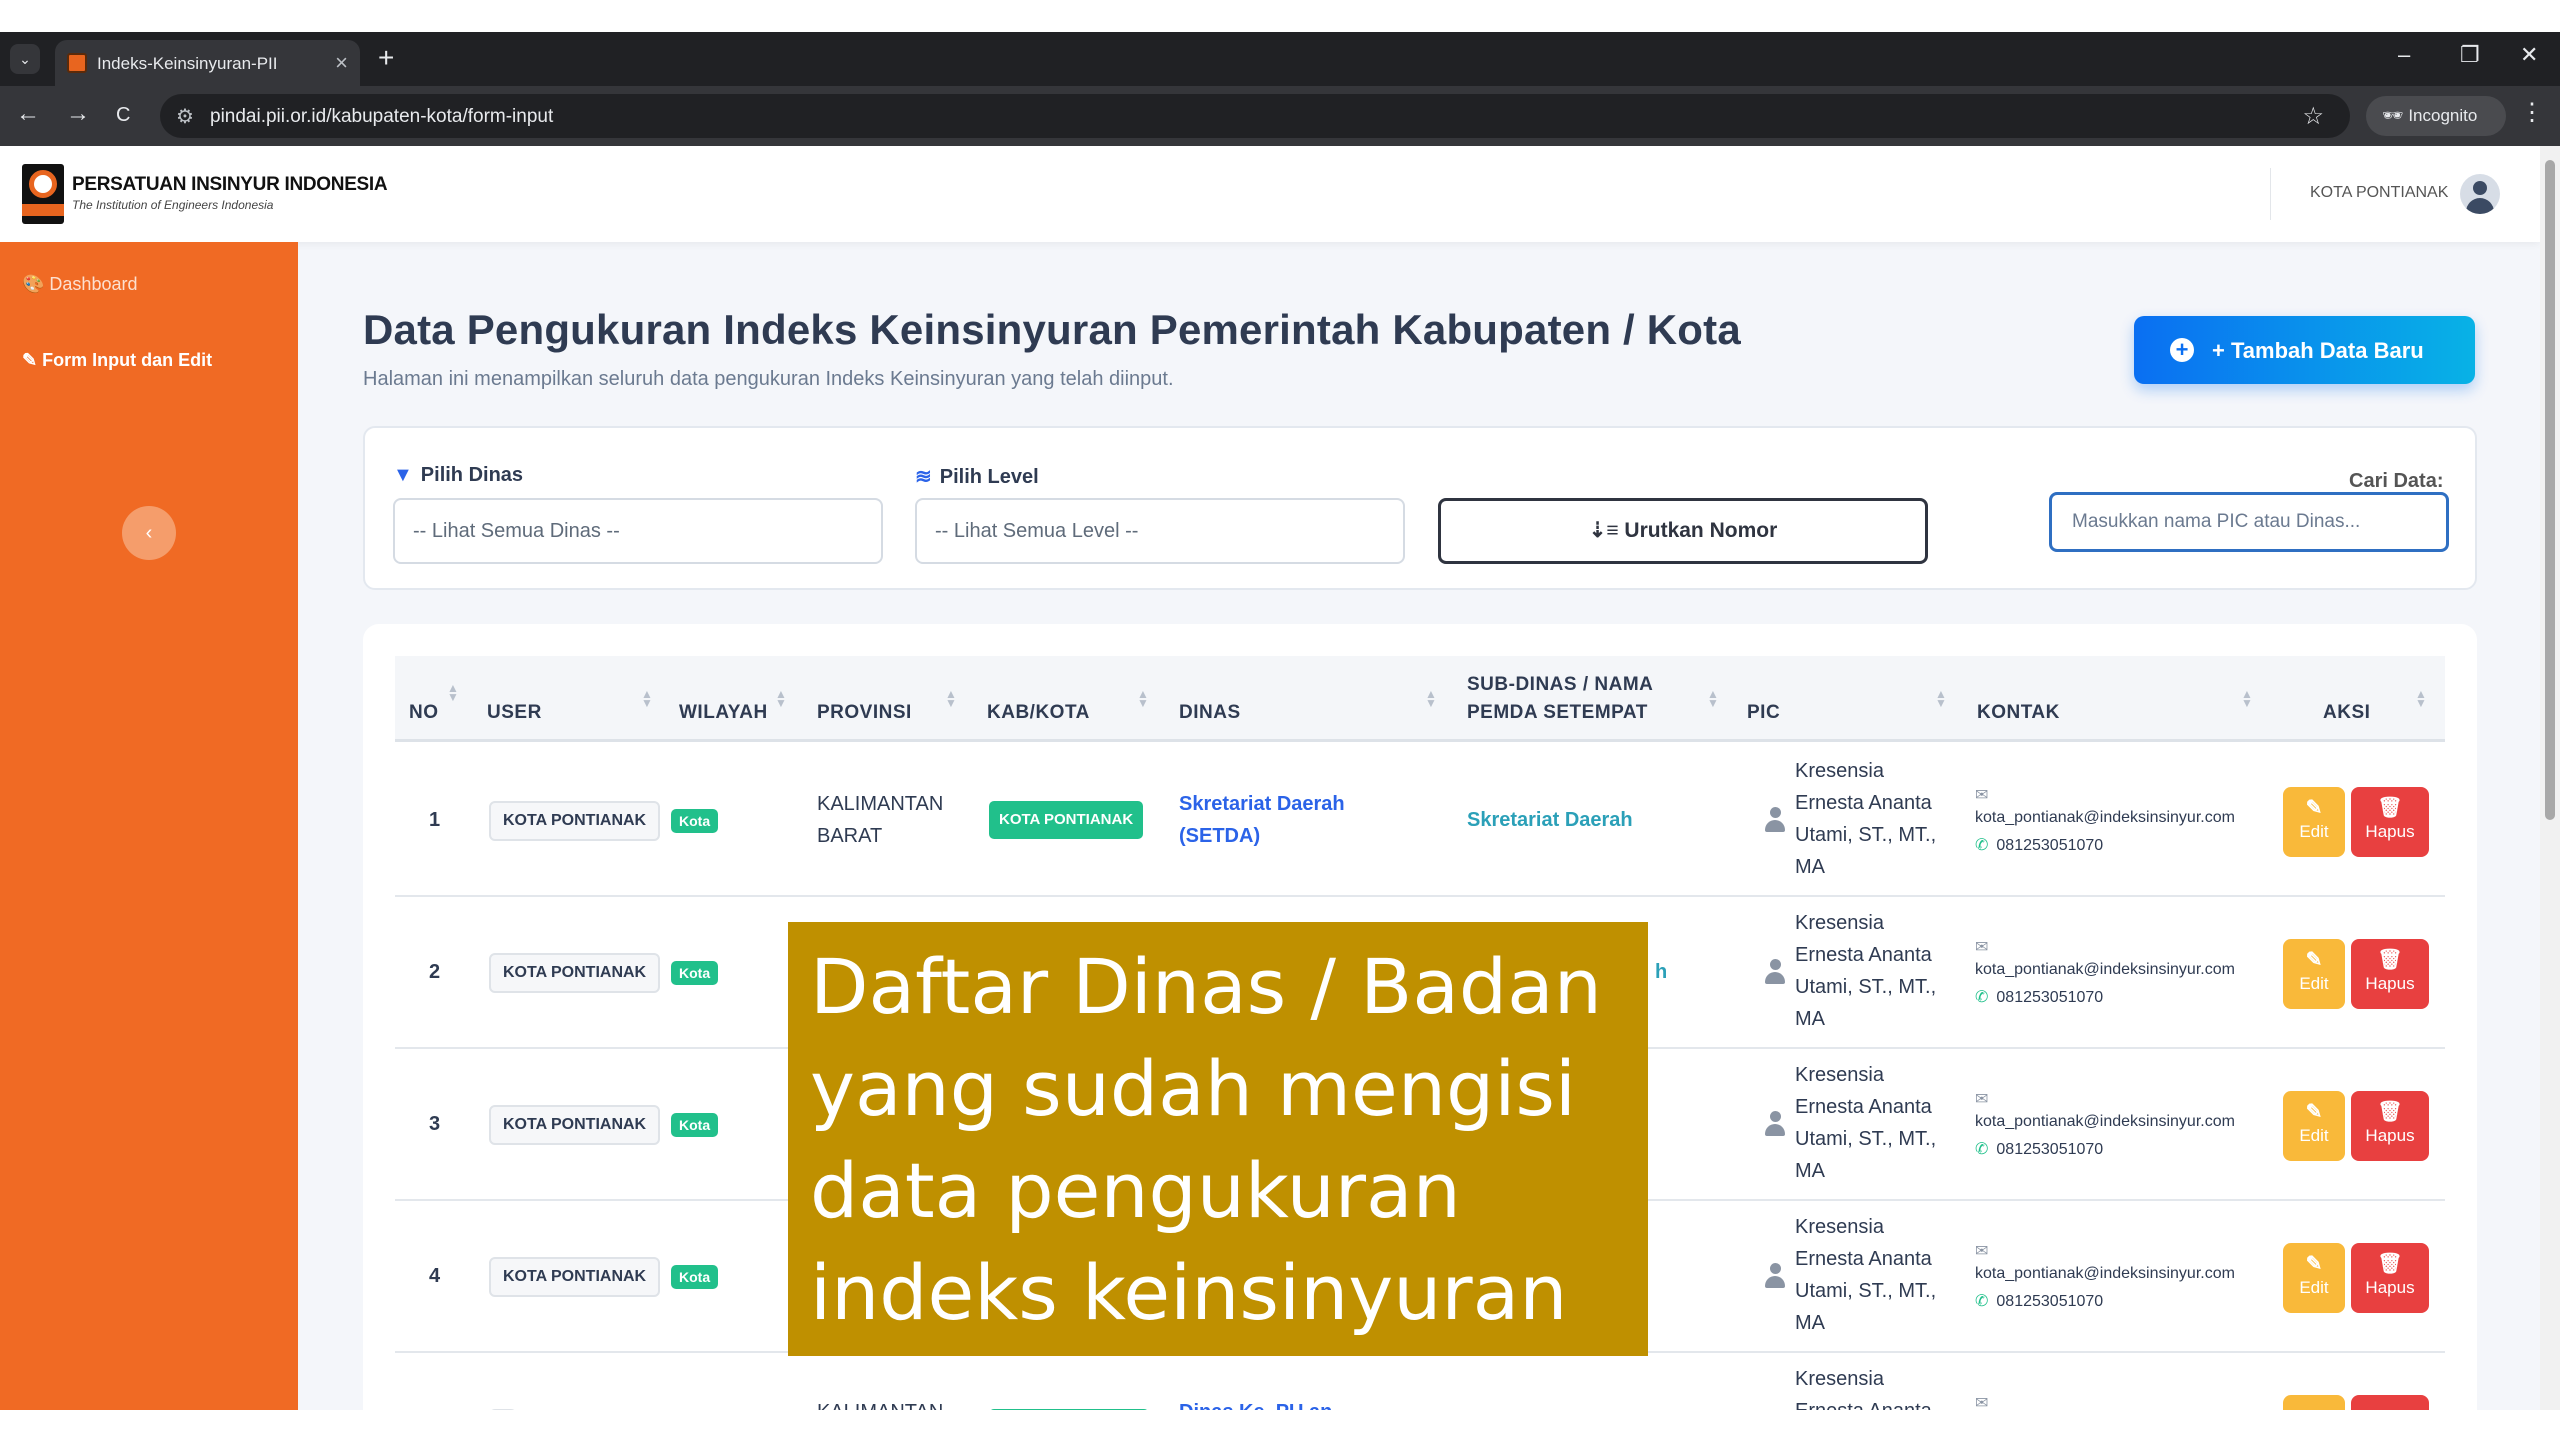  What do you see at coordinates (2404, 55) in the screenshot?
I see `minimize-button: –` at bounding box center [2404, 55].